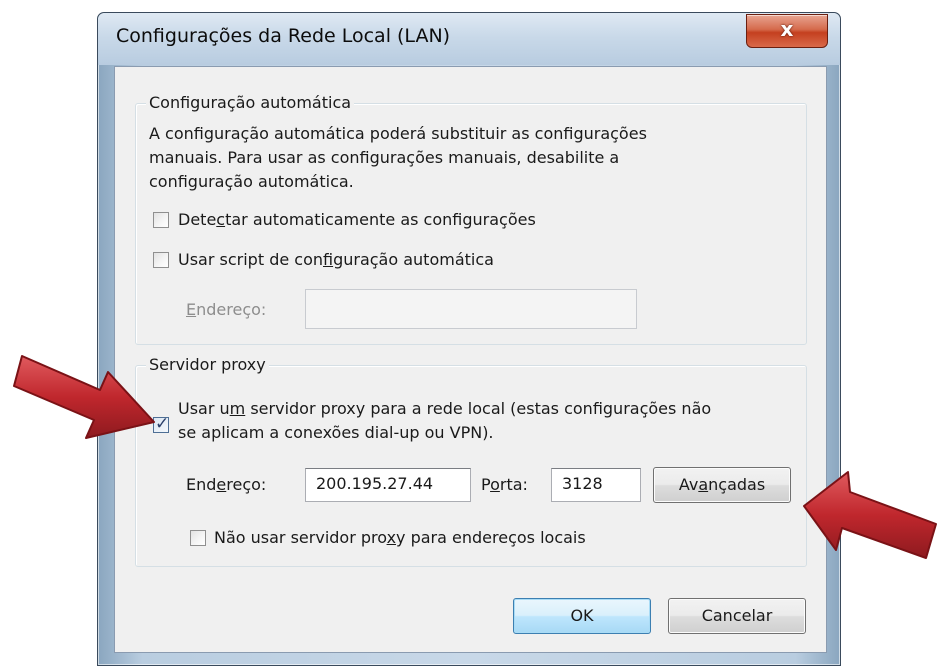 This screenshot has width=941, height=666. I want to click on auto-config-address-label: Endereço:, so click(226, 309).